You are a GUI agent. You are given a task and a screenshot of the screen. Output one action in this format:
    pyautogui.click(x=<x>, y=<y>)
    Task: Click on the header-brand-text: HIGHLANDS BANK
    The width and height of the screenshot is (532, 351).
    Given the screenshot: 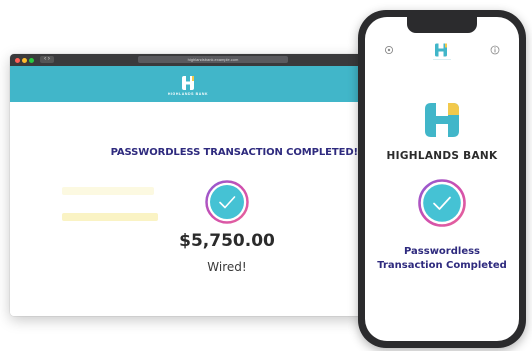 What is the action you would take?
    pyautogui.click(x=188, y=93)
    